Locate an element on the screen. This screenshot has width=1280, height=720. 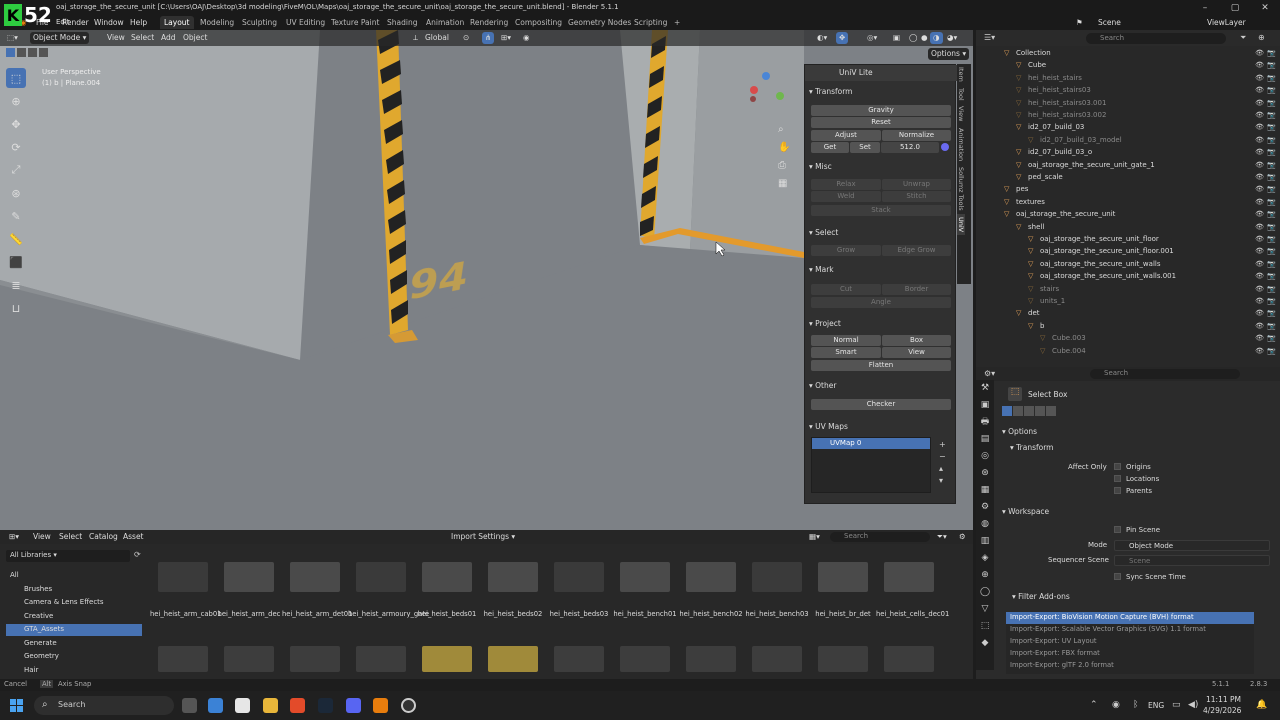
get-button: Get is located at coordinates (830, 147).